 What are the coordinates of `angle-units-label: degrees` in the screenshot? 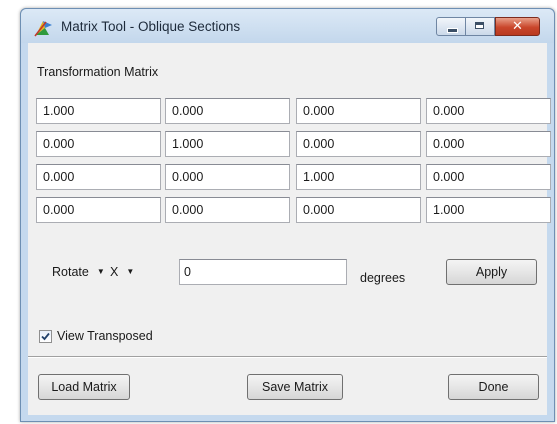 It's located at (383, 278).